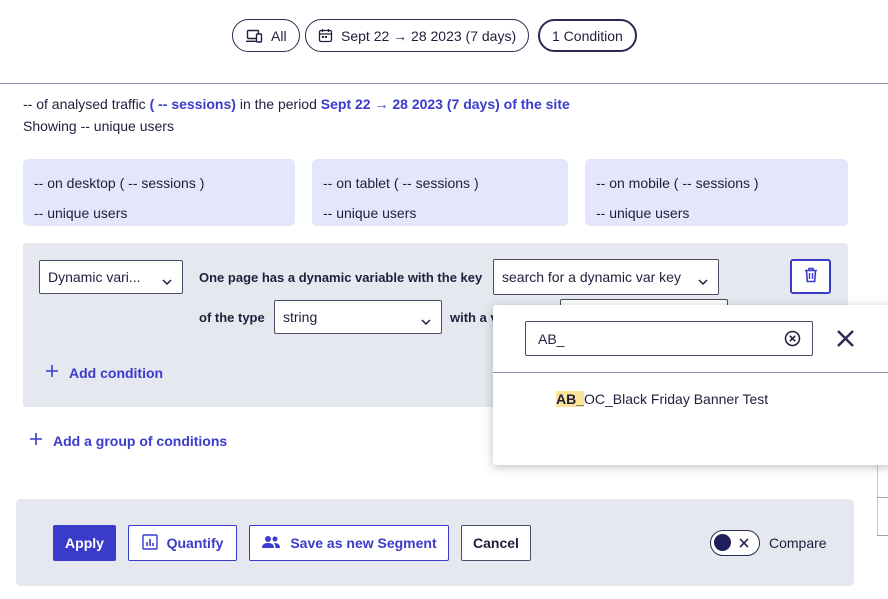  Describe the element at coordinates (676, 399) in the screenshot. I see `result-rest-text: OC_Black Friday Banner Test` at that location.